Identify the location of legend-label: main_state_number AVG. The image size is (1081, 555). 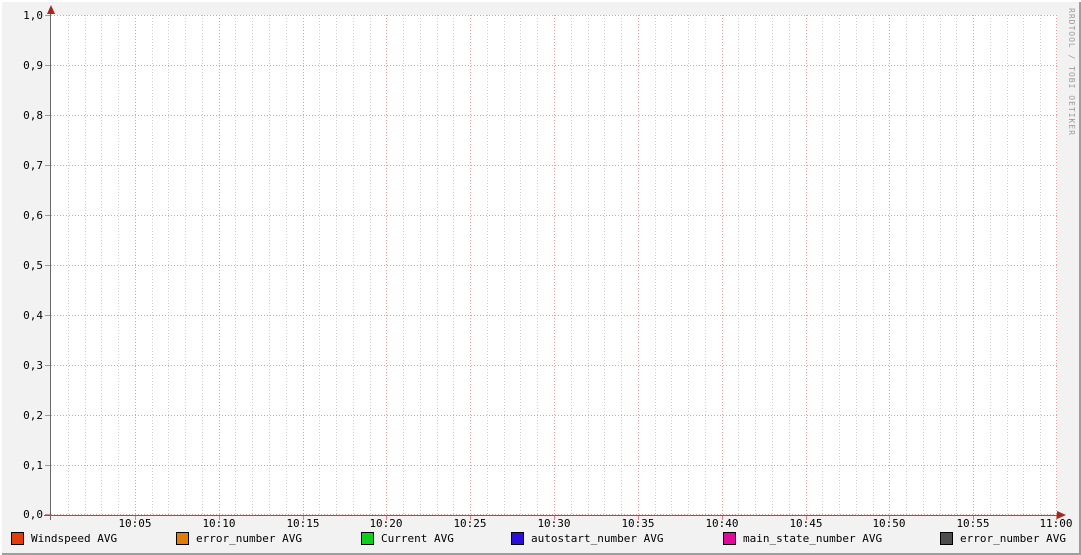
(813, 538).